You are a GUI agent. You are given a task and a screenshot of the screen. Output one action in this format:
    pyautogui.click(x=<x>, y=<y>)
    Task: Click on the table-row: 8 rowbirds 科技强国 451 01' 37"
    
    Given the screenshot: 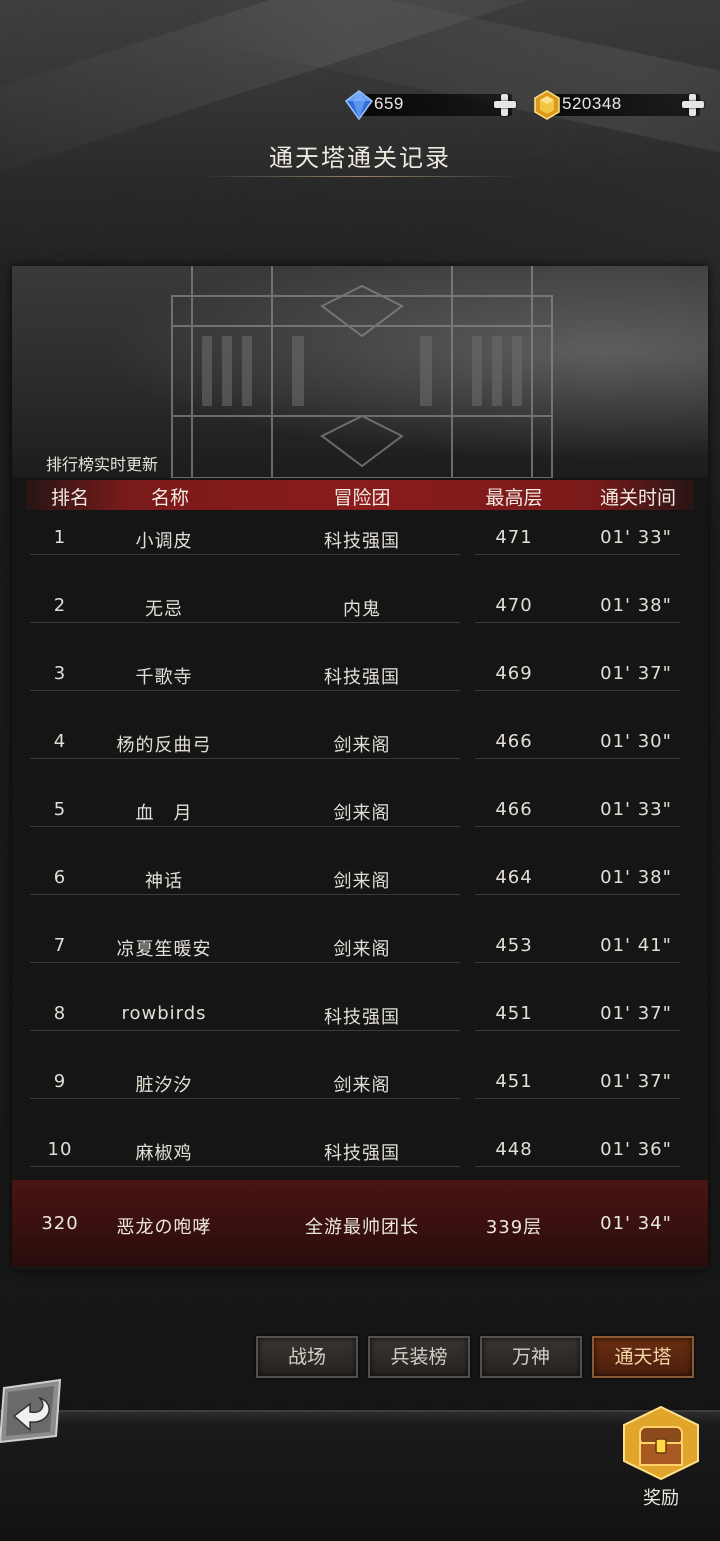 What is the action you would take?
    pyautogui.click(x=355, y=1024)
    